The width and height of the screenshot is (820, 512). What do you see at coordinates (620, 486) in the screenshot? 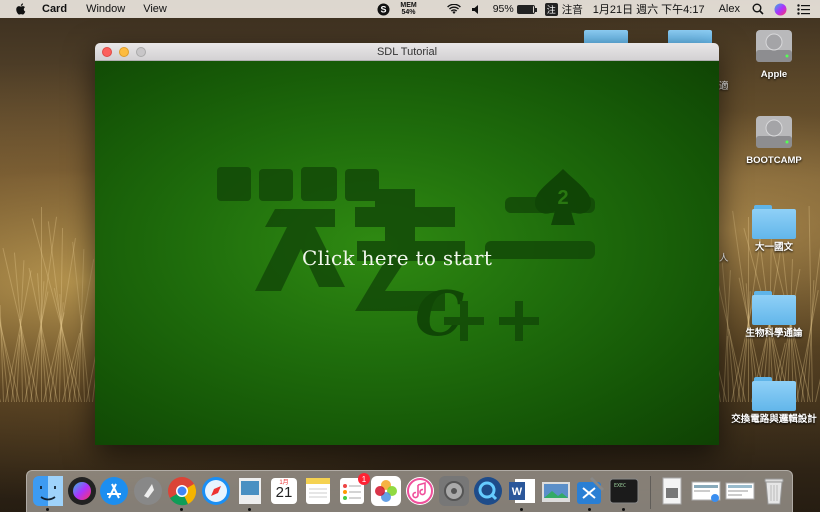
I see `terminal-text: EXEC` at bounding box center [620, 486].